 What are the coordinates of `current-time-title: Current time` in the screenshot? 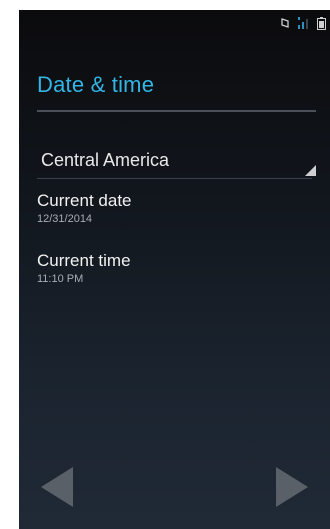 It's located at (84, 260).